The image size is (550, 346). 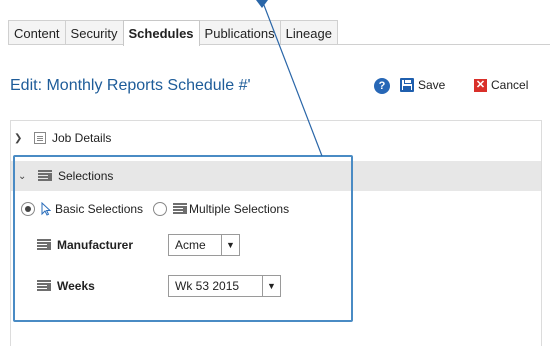 What do you see at coordinates (94, 32) in the screenshot?
I see `tab-security: Security` at bounding box center [94, 32].